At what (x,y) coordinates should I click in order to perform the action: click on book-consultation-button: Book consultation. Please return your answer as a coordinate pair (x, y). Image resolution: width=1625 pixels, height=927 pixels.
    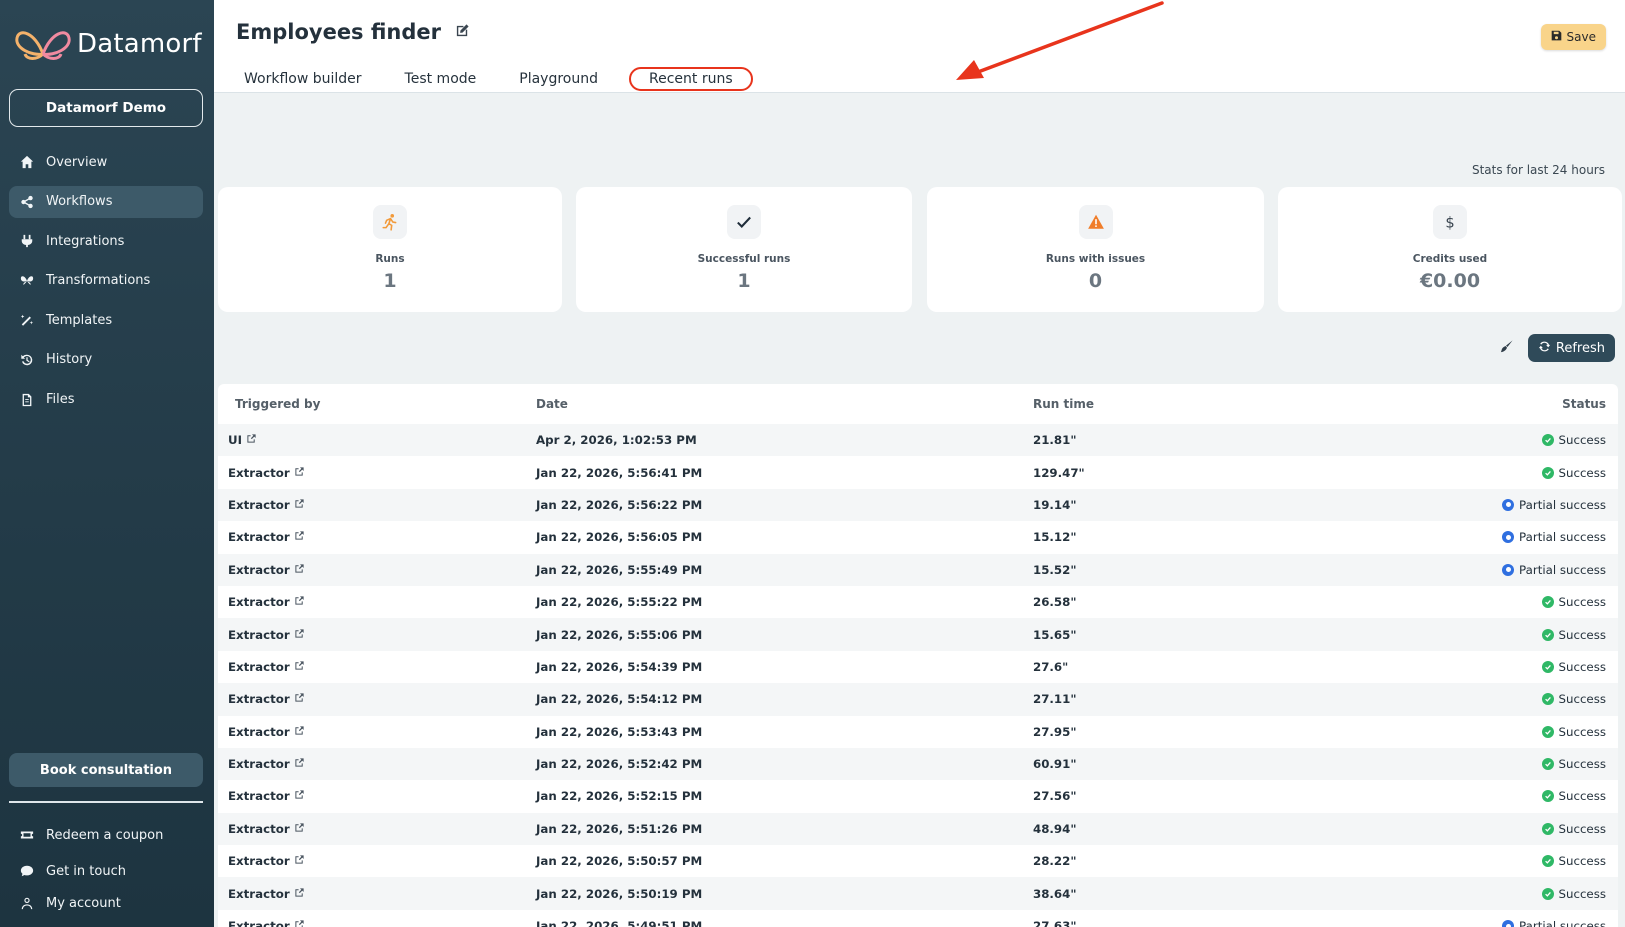
    Looking at the image, I should click on (106, 770).